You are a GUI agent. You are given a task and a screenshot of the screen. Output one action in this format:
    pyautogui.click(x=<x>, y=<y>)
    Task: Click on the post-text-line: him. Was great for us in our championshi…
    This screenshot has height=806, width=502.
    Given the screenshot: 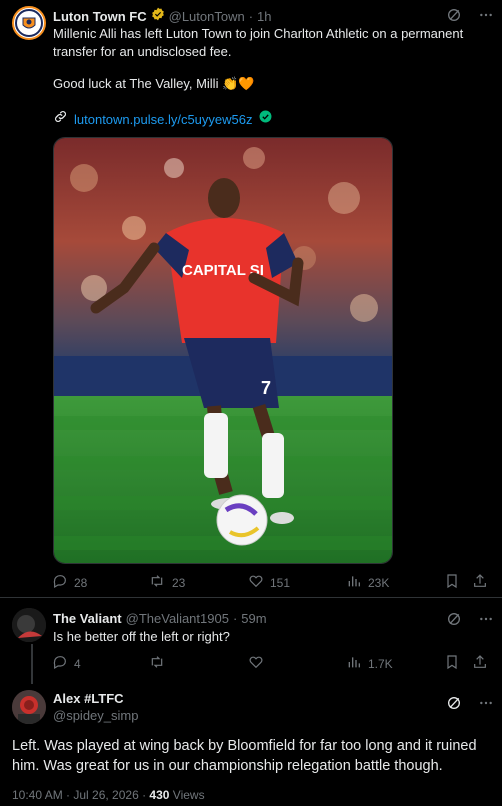 What is the action you would take?
    pyautogui.click(x=227, y=766)
    